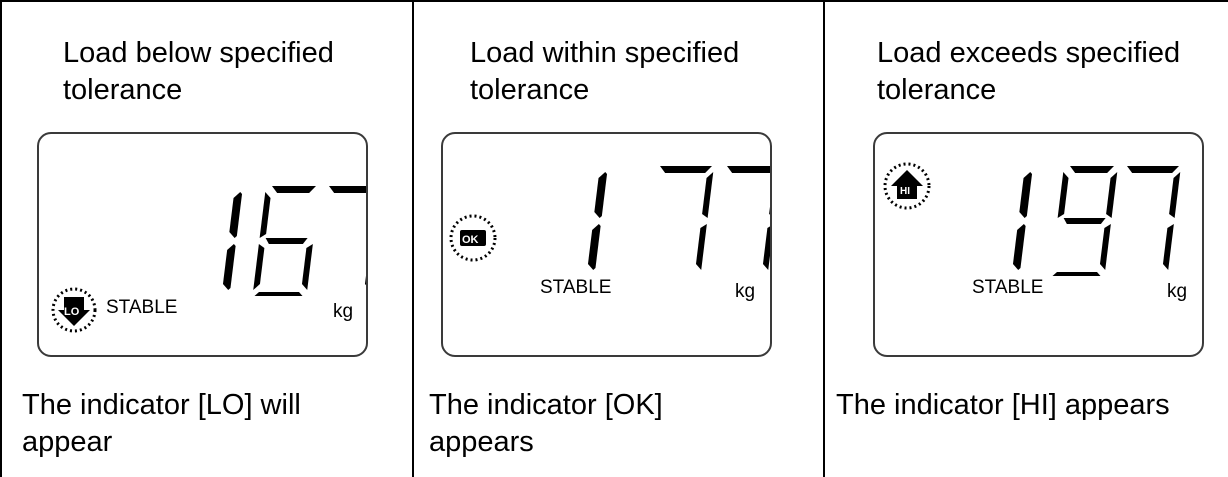 The width and height of the screenshot is (1228, 477). What do you see at coordinates (161, 423) in the screenshot?
I see `column-footer-lo: The indicator [LO] will appear` at bounding box center [161, 423].